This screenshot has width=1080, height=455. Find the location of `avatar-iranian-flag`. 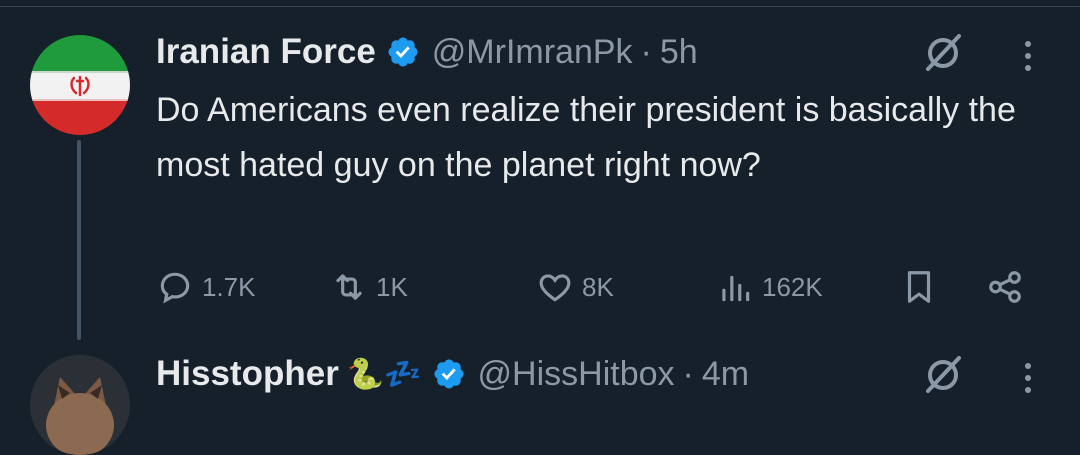

avatar-iranian-flag is located at coordinates (80, 85).